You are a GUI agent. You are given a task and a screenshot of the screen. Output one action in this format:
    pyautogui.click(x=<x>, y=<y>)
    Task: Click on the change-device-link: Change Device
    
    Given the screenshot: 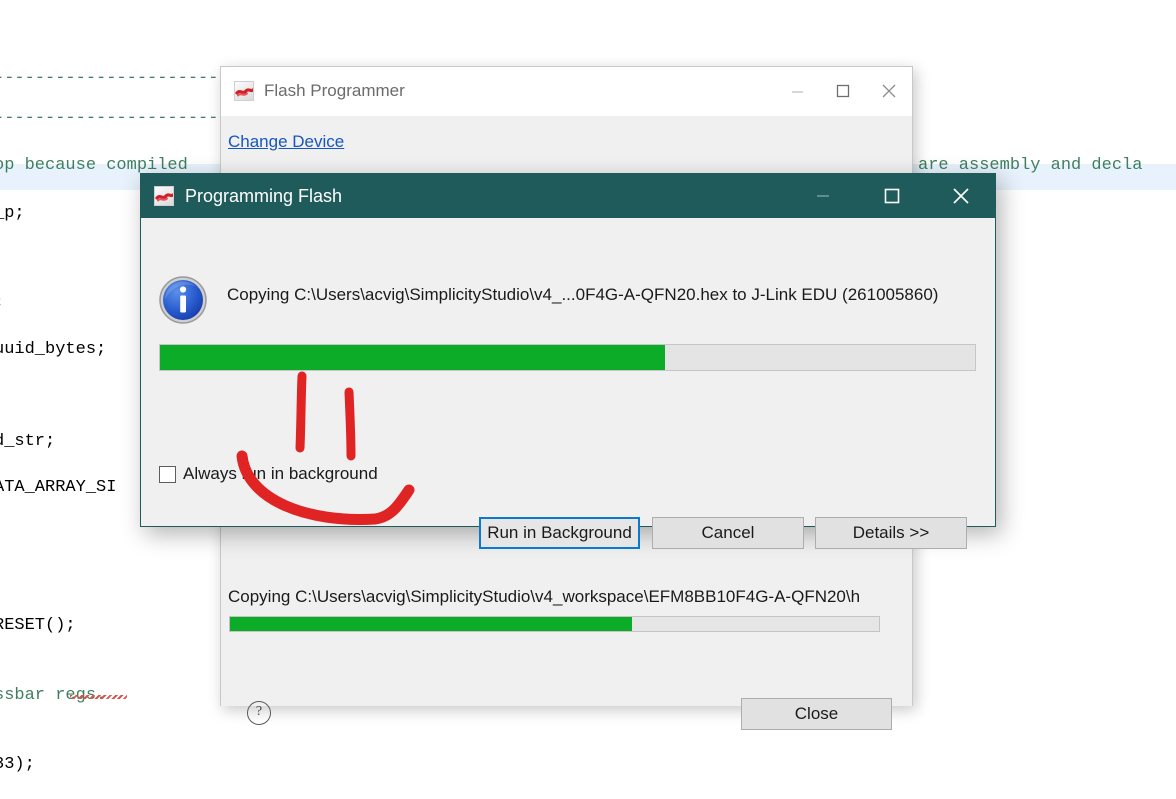 What is the action you would take?
    pyautogui.click(x=286, y=142)
    